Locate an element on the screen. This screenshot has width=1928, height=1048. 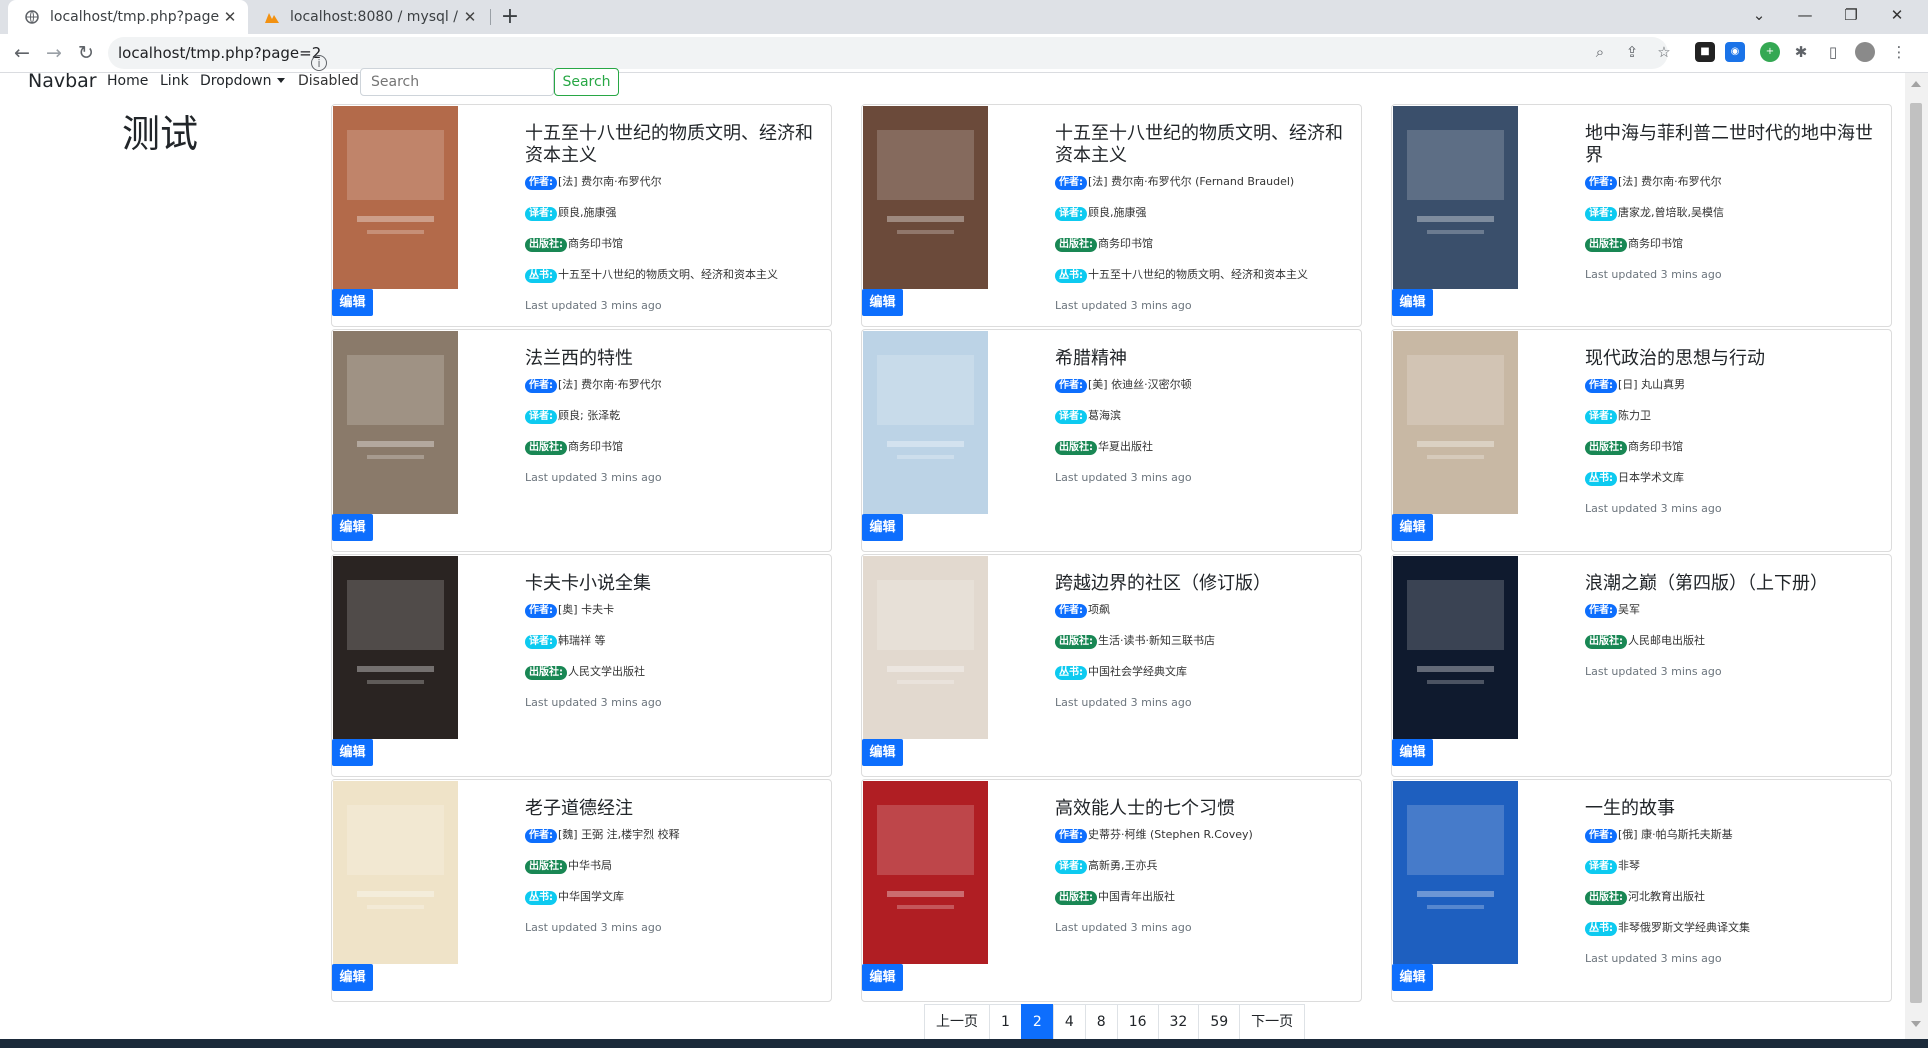
publisher-value: 中华书局 is located at coordinates (590, 865).